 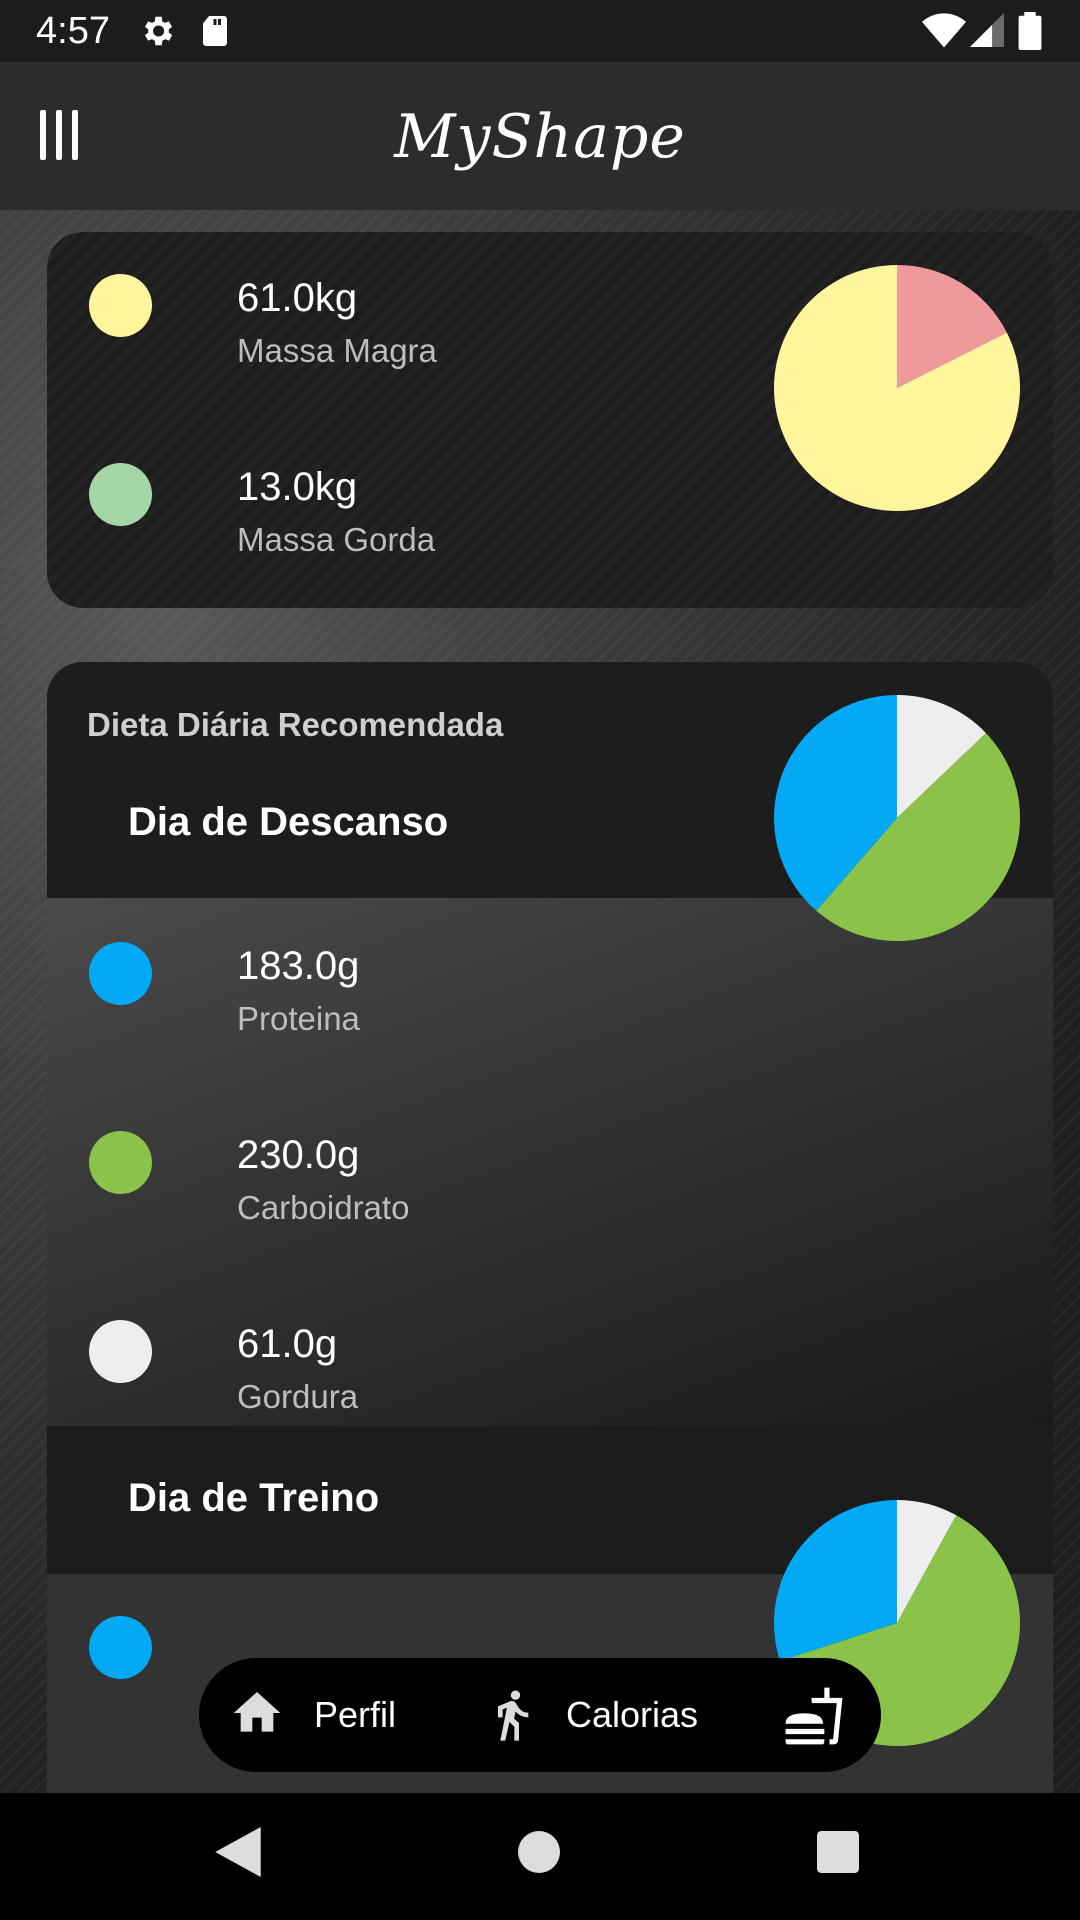 What do you see at coordinates (298, 1018) in the screenshot?
I see `protein-label: Proteina` at bounding box center [298, 1018].